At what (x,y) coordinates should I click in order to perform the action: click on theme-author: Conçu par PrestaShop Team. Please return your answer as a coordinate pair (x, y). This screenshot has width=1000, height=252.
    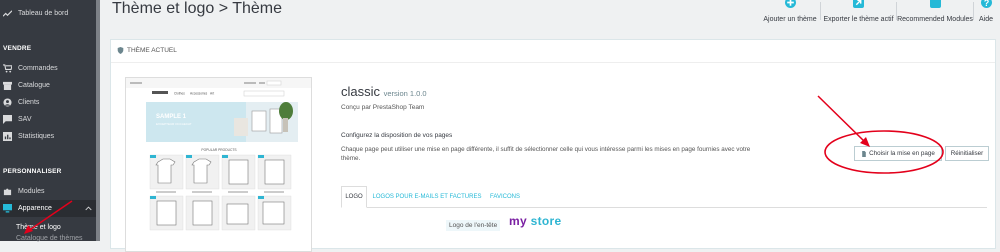
    Looking at the image, I should click on (383, 107).